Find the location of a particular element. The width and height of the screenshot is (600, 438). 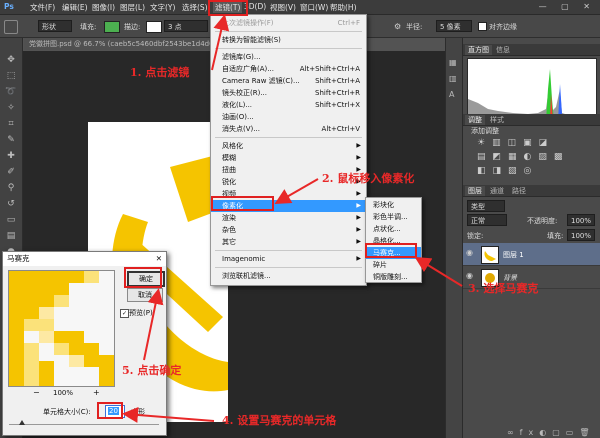

annotation-step1: 1. 点击滤镜 is located at coordinates (160, 72).